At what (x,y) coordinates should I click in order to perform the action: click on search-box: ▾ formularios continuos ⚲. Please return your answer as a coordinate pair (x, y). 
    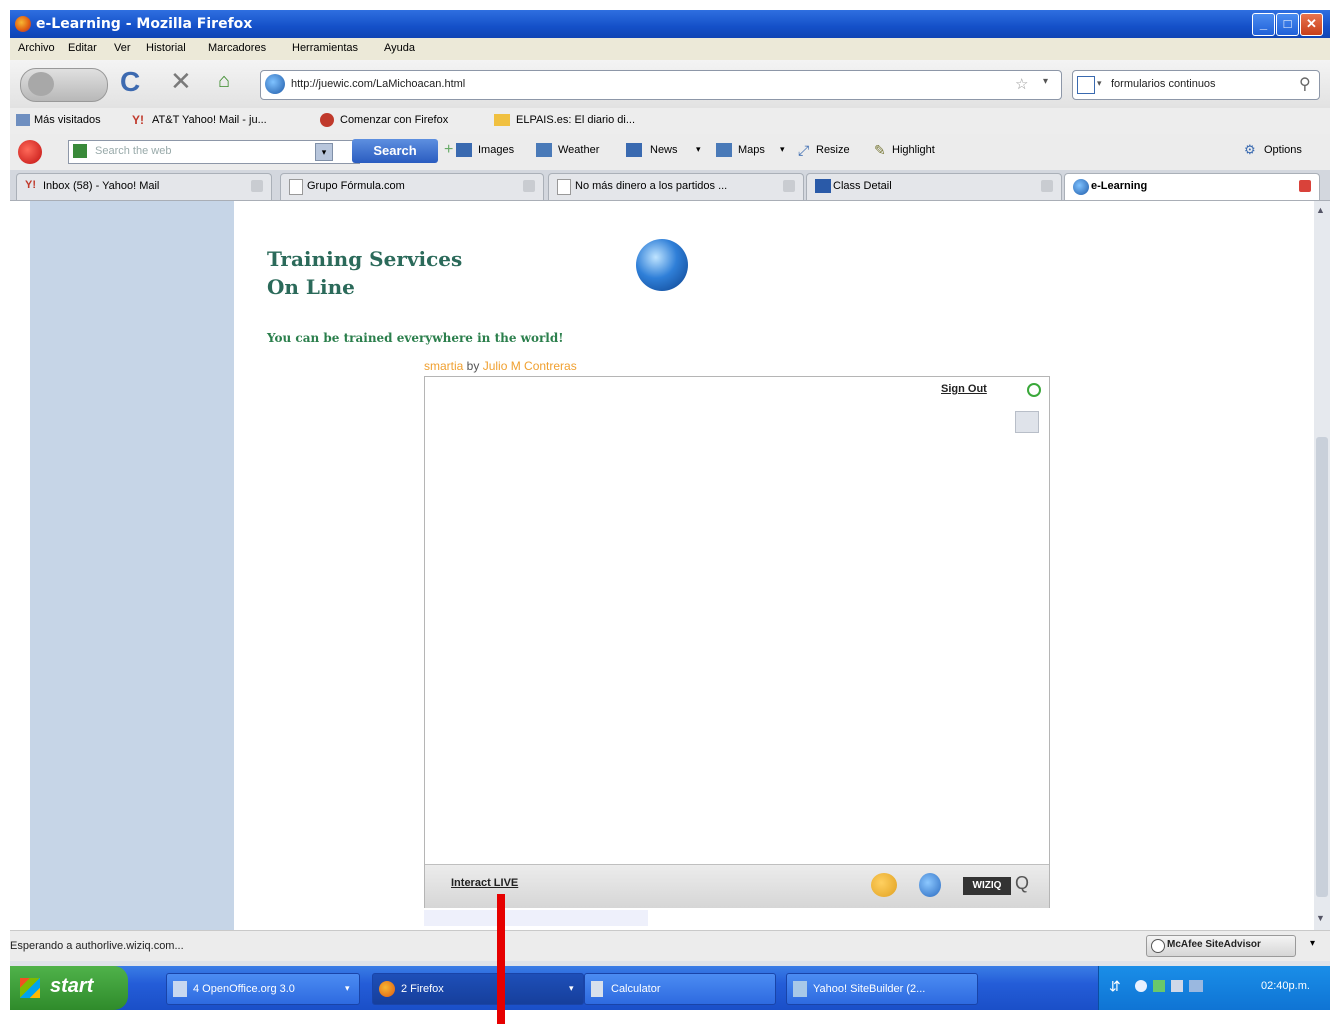
    Looking at the image, I should click on (1196, 85).